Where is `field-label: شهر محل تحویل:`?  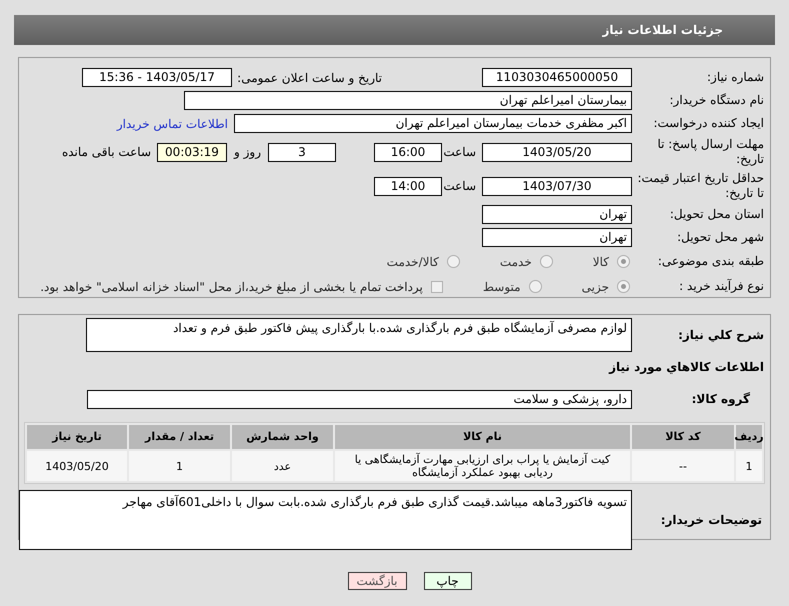 field-label: شهر محل تحویل: is located at coordinates (720, 238).